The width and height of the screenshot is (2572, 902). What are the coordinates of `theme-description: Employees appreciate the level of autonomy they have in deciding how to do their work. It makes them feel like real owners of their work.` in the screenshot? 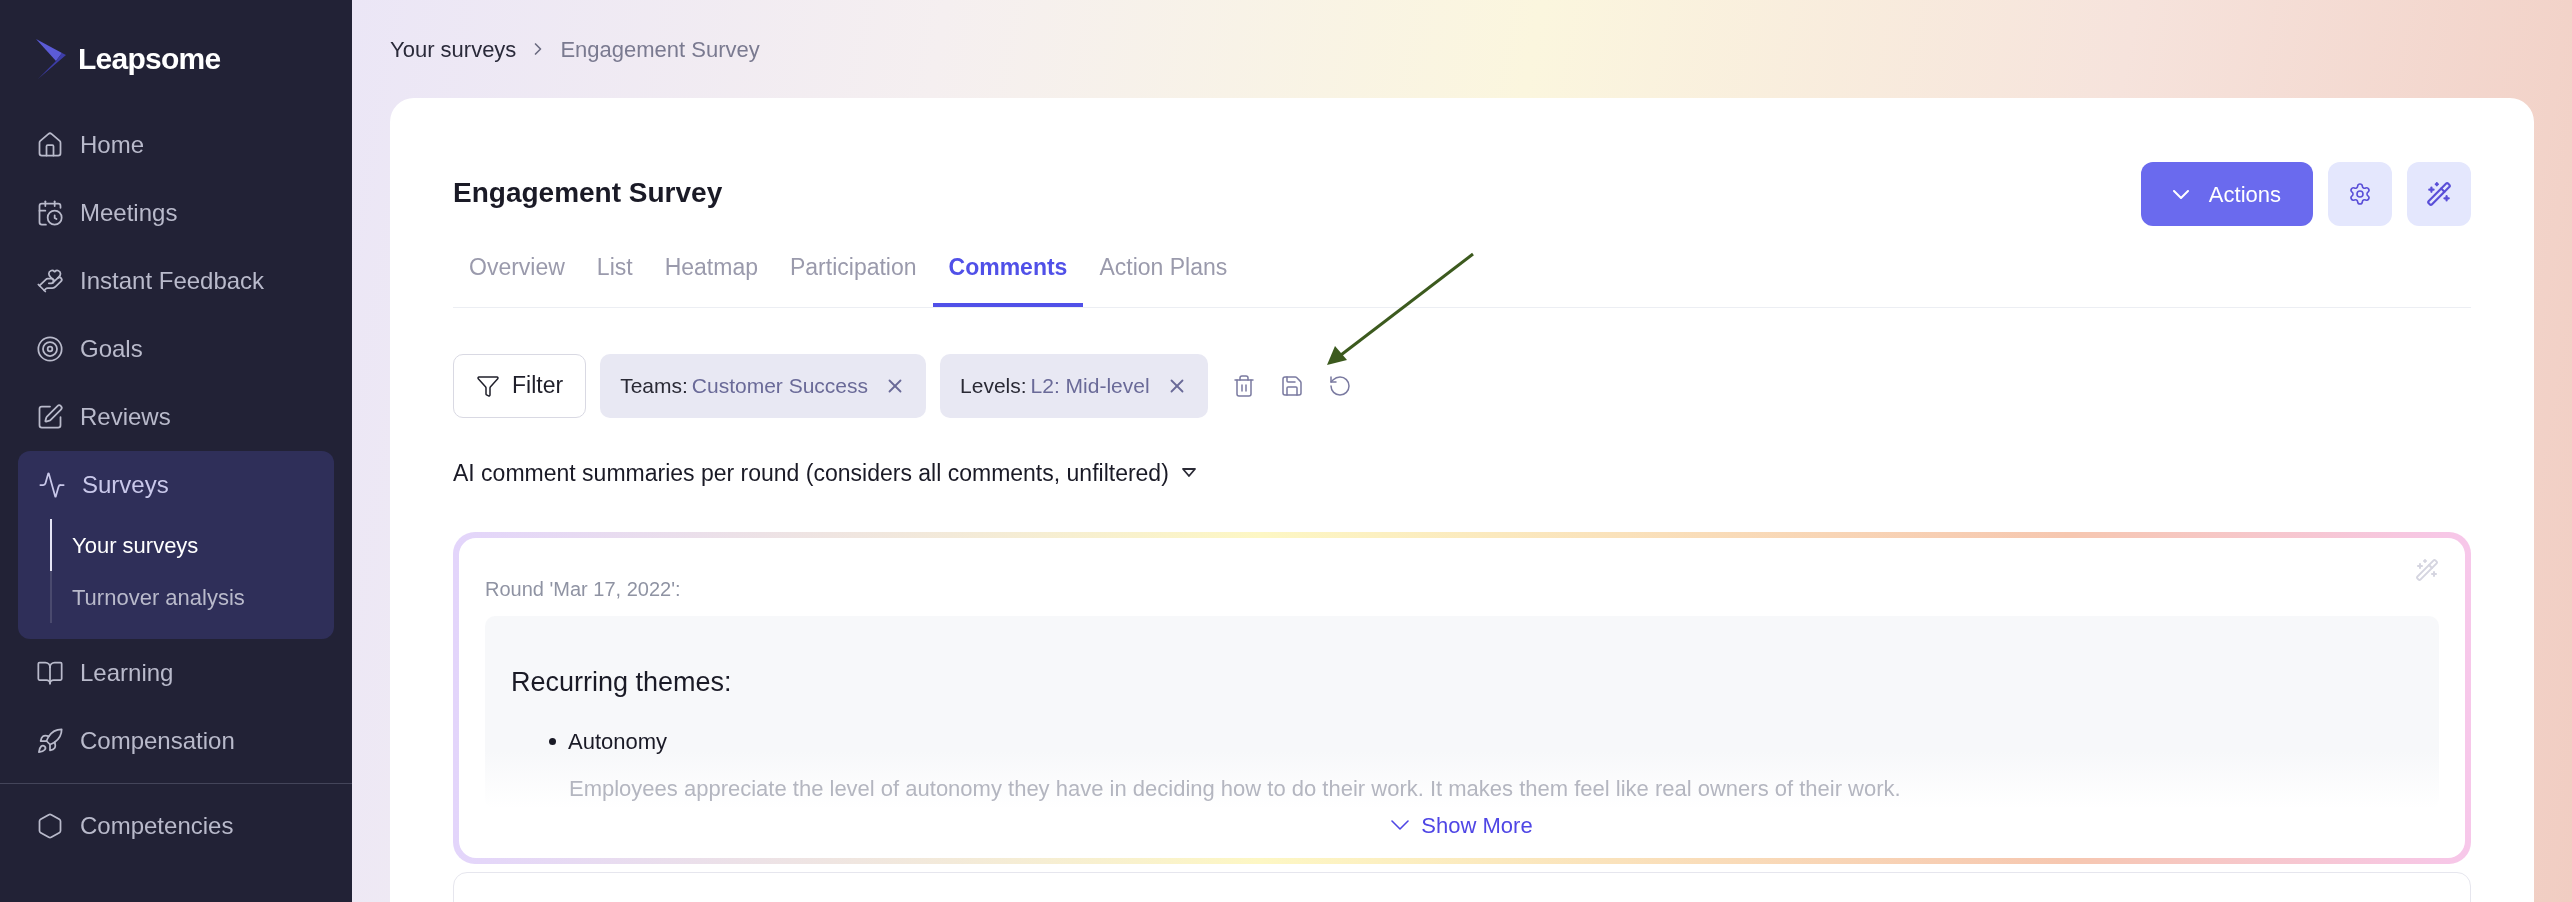 It's located at (1235, 788).